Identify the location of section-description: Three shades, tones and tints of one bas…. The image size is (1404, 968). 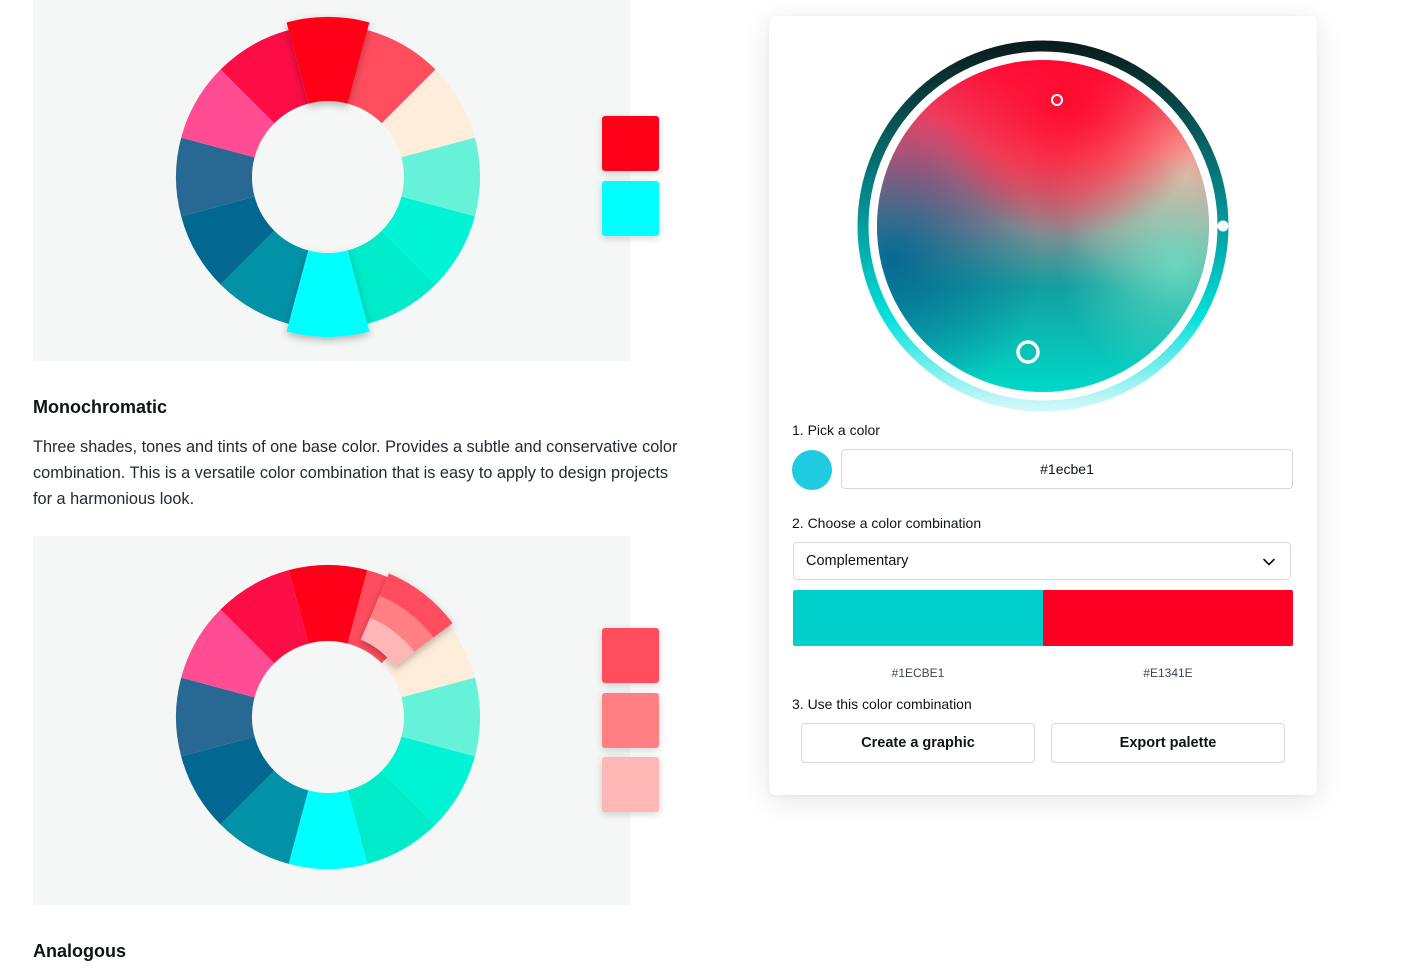
(355, 473).